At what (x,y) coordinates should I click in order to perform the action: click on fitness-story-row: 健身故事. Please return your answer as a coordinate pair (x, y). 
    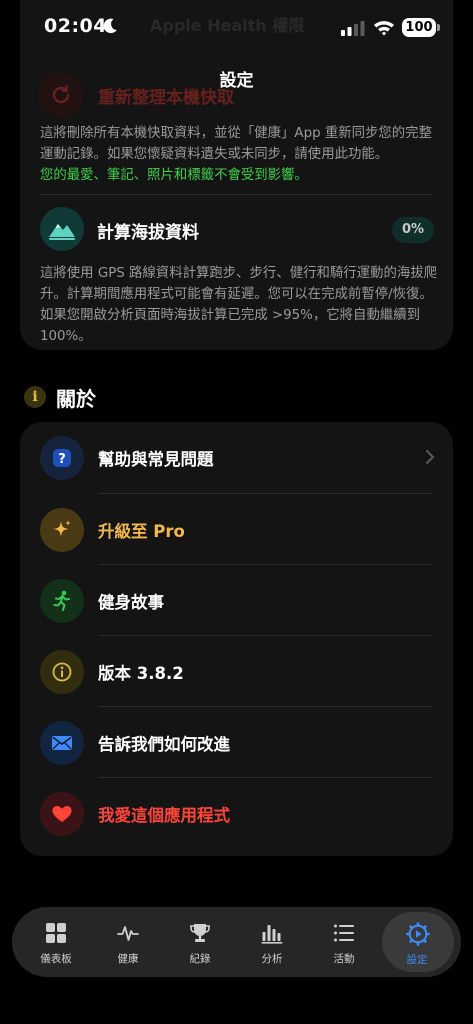
    Looking at the image, I should click on (246, 600).